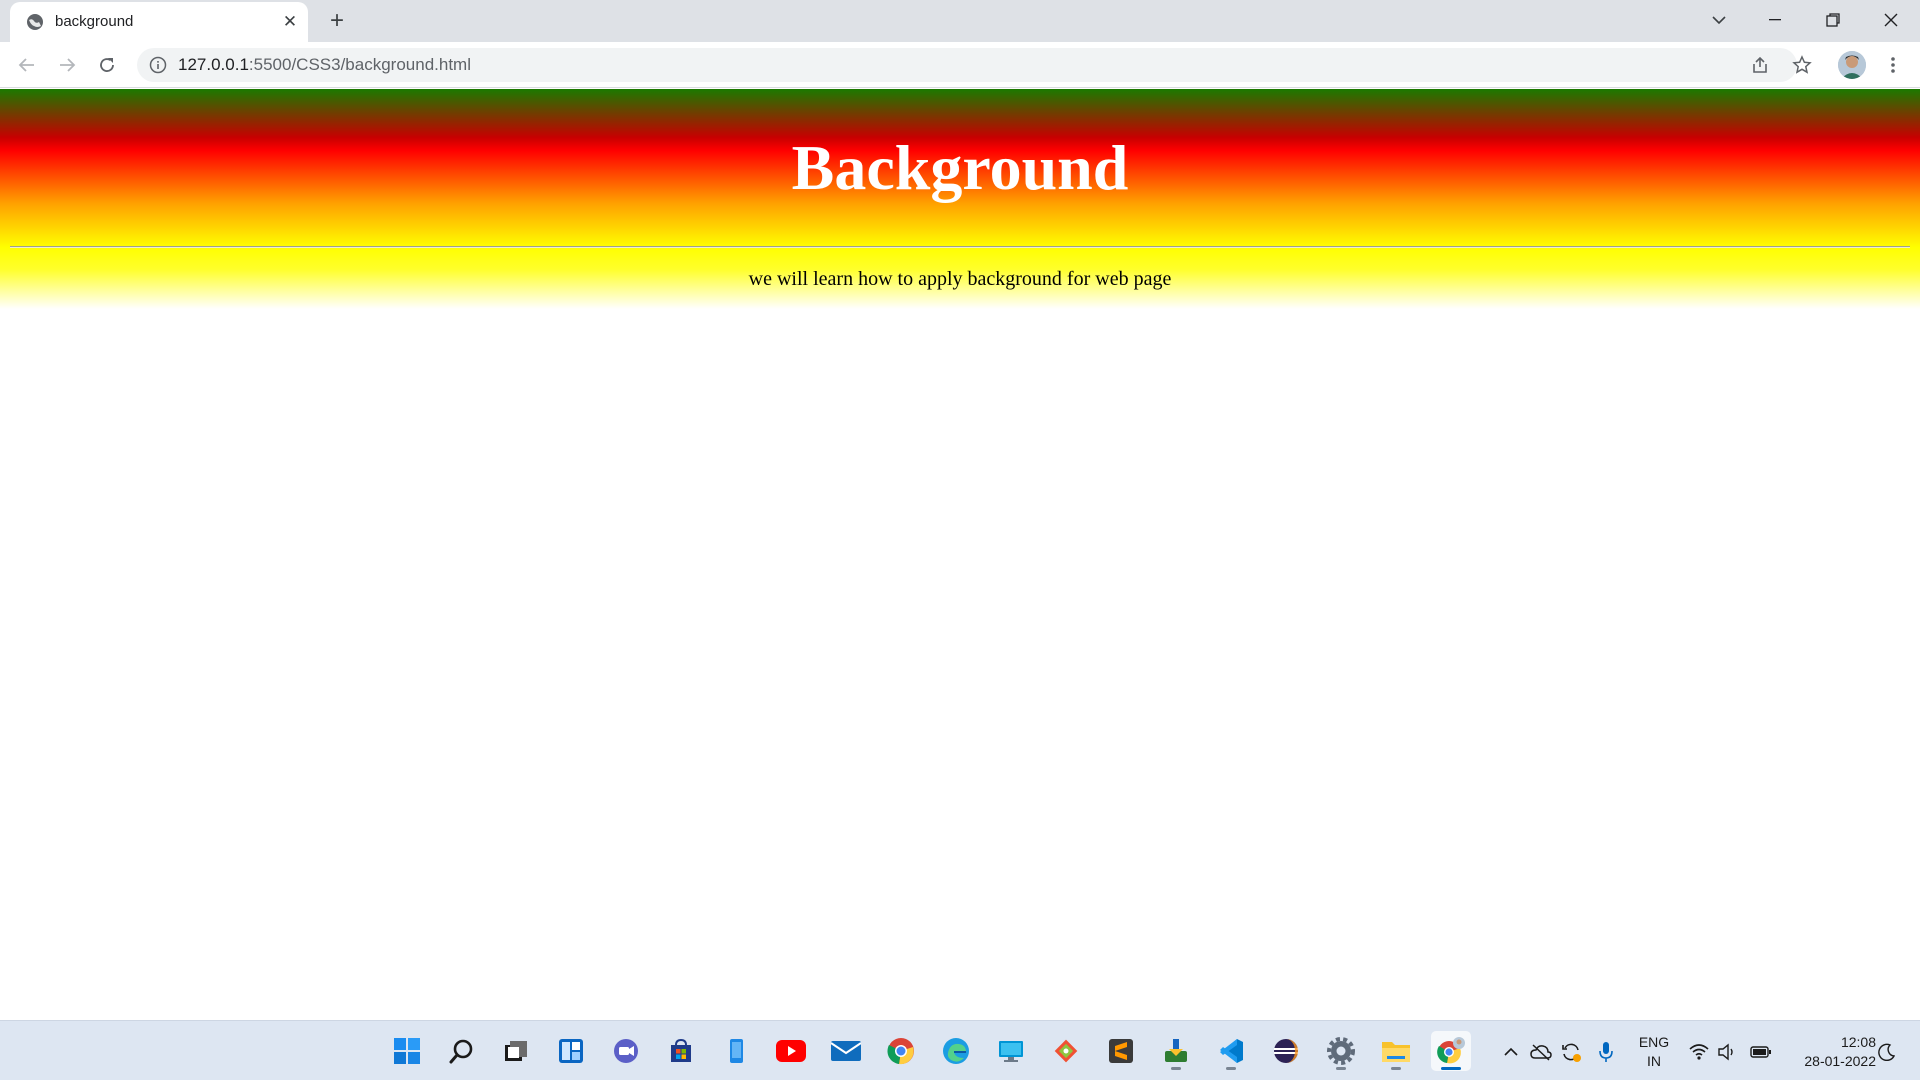 The width and height of the screenshot is (1920, 1080). Describe the element at coordinates (407, 1051) in the screenshot. I see `start-icon` at that location.